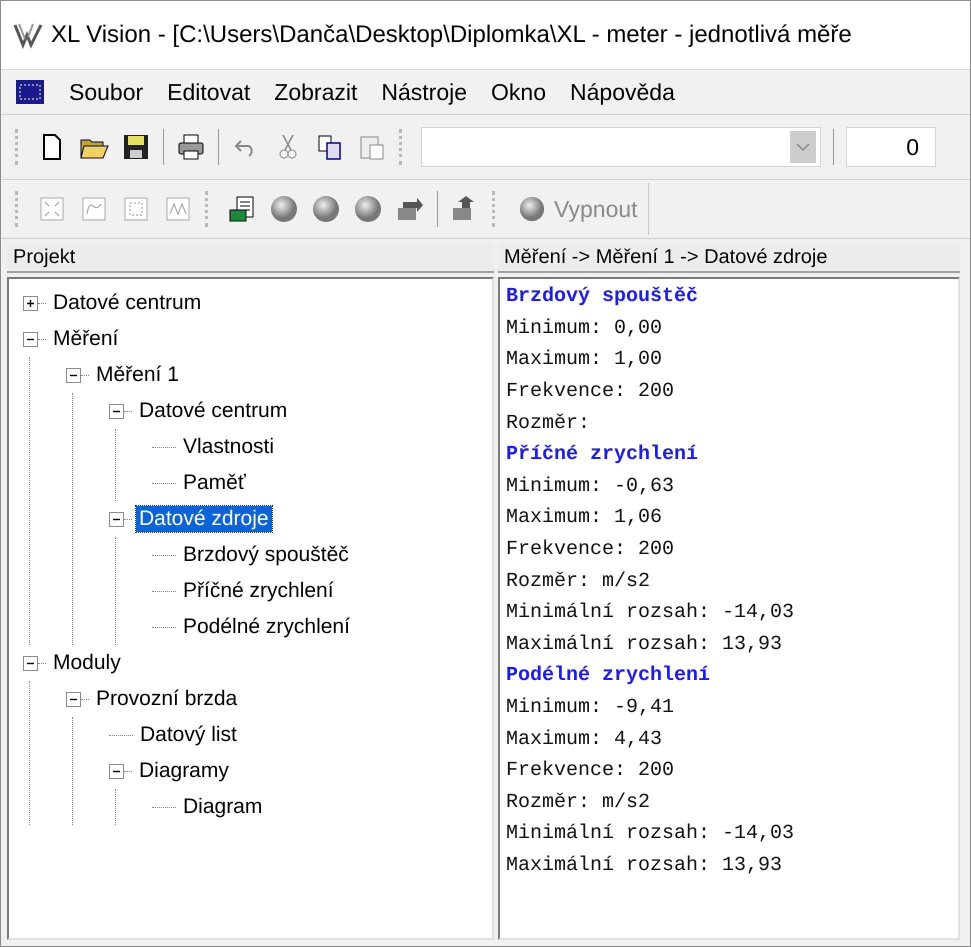 The image size is (971, 947). I want to click on printer-icon, so click(191, 147).